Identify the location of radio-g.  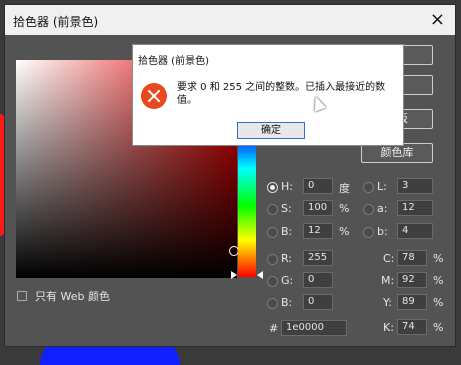
(272, 281).